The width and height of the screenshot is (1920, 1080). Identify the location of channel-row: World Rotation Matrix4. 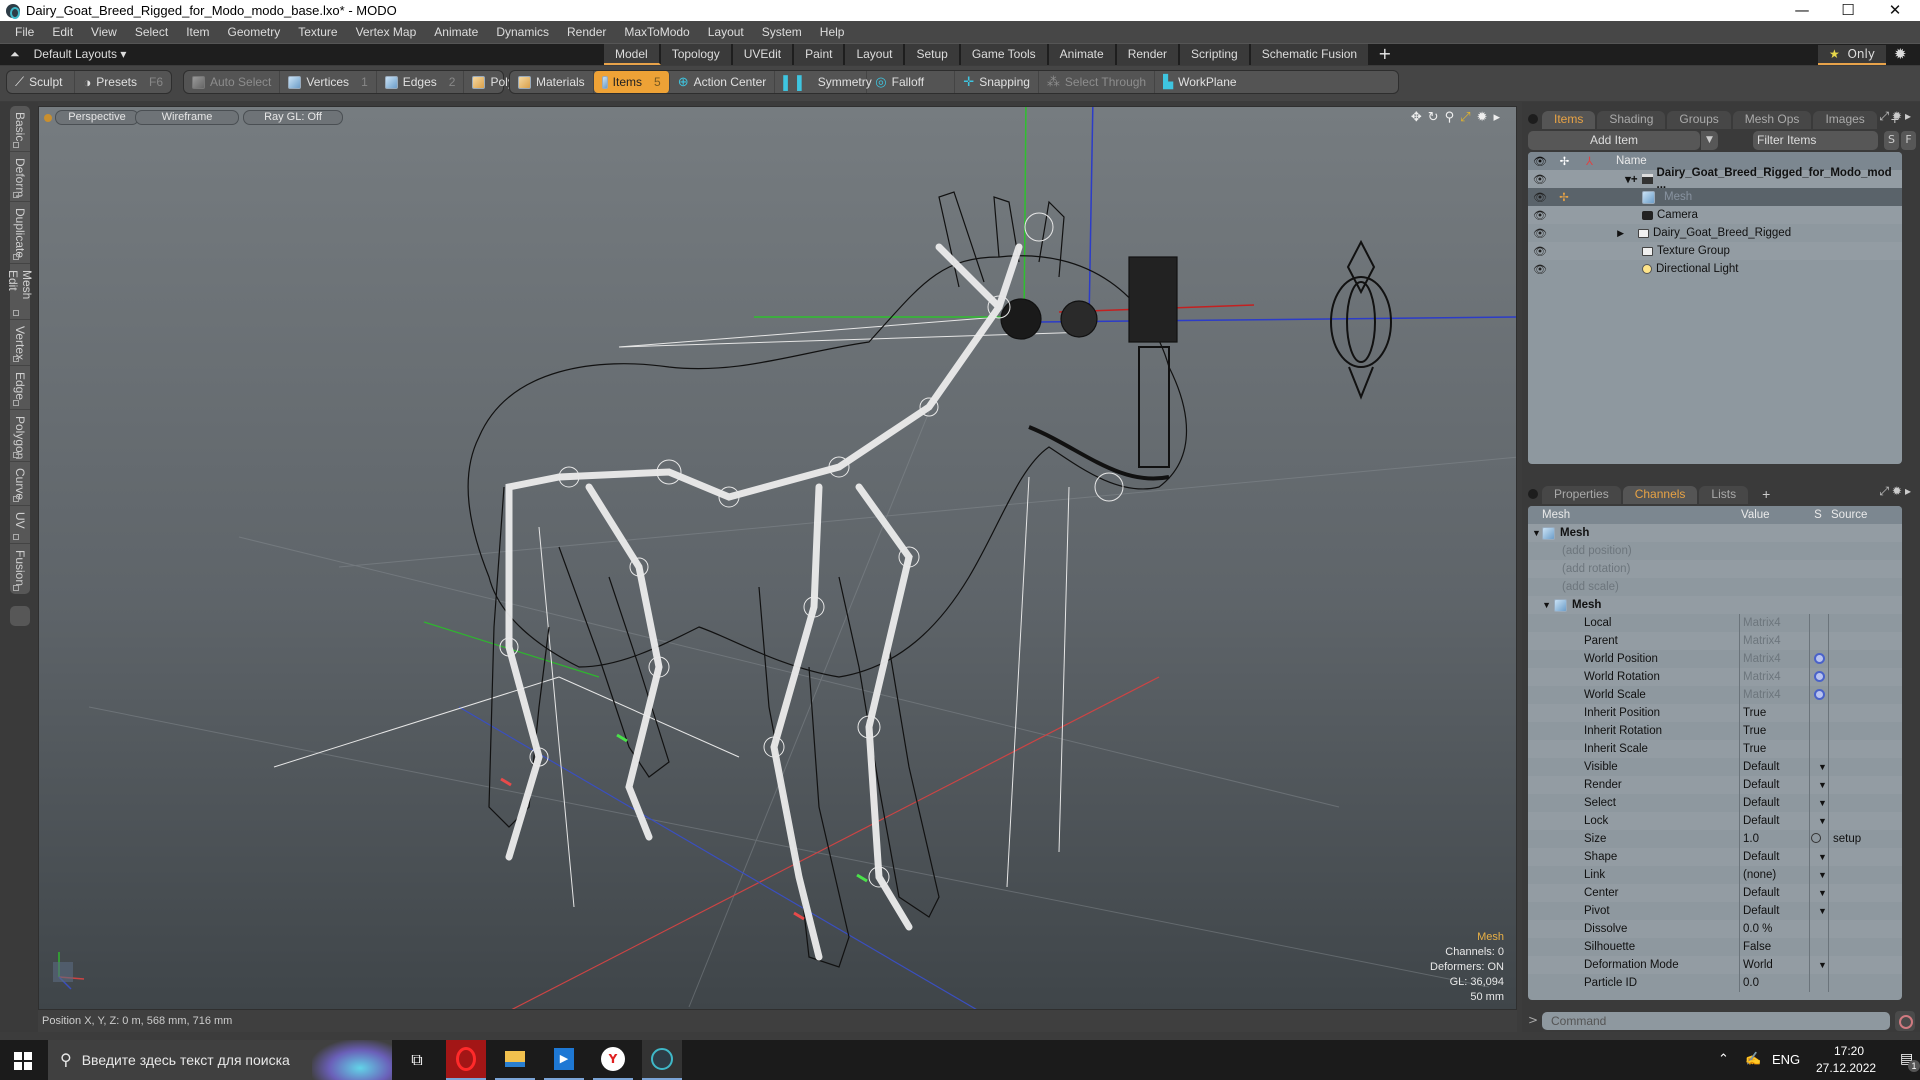
(1715, 677).